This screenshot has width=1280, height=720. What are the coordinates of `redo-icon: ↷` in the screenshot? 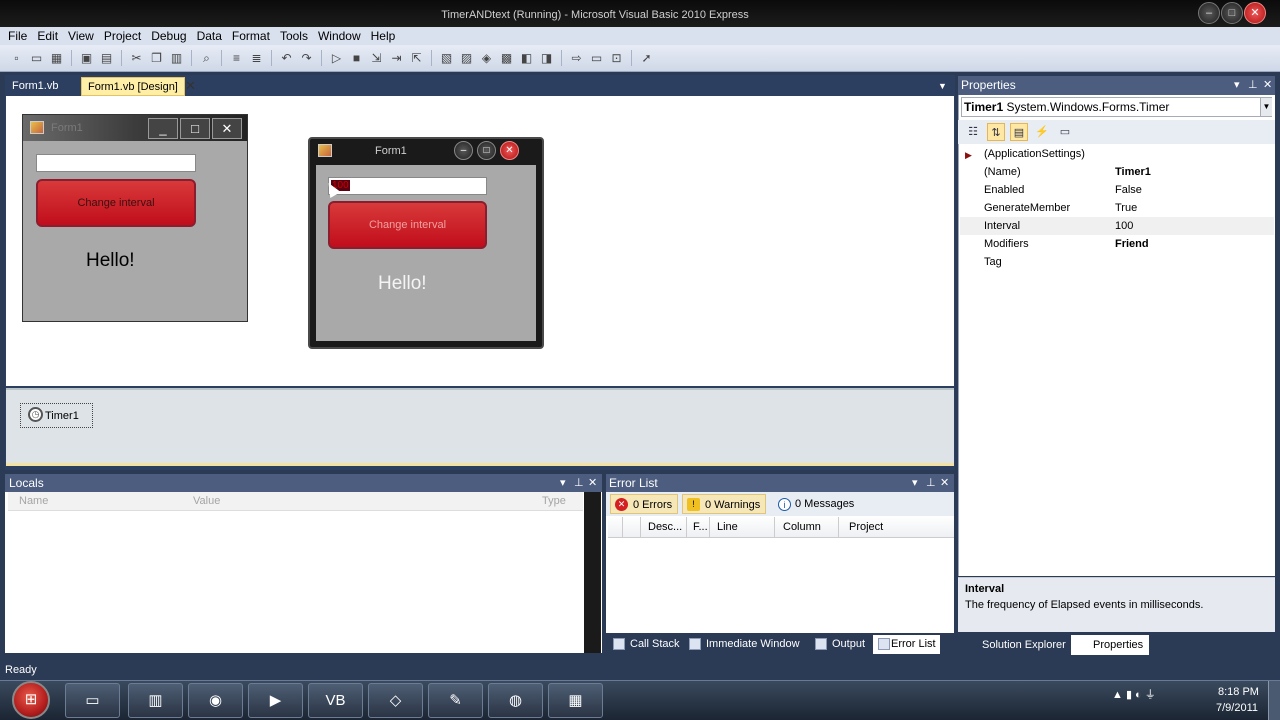 It's located at (306, 58).